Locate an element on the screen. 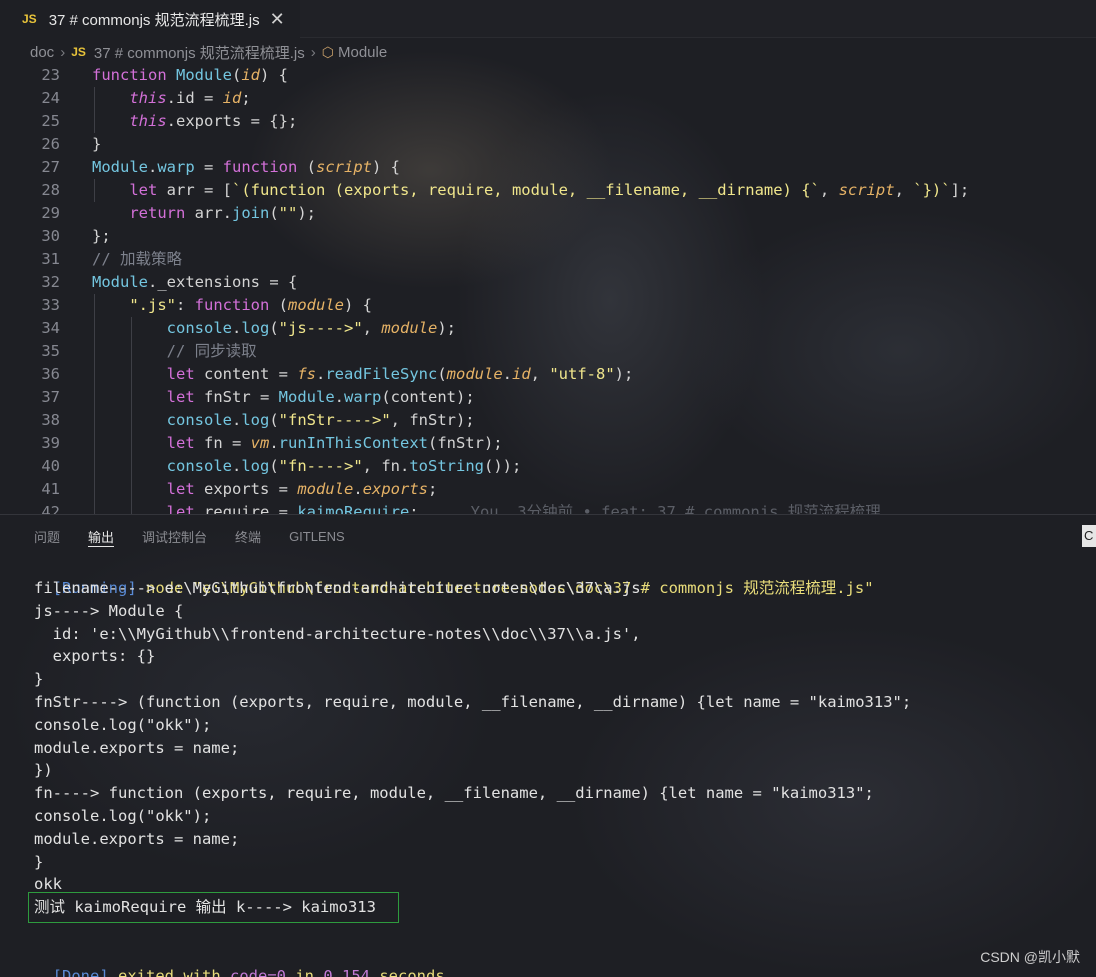  line-number: 25 is located at coordinates (50, 121).